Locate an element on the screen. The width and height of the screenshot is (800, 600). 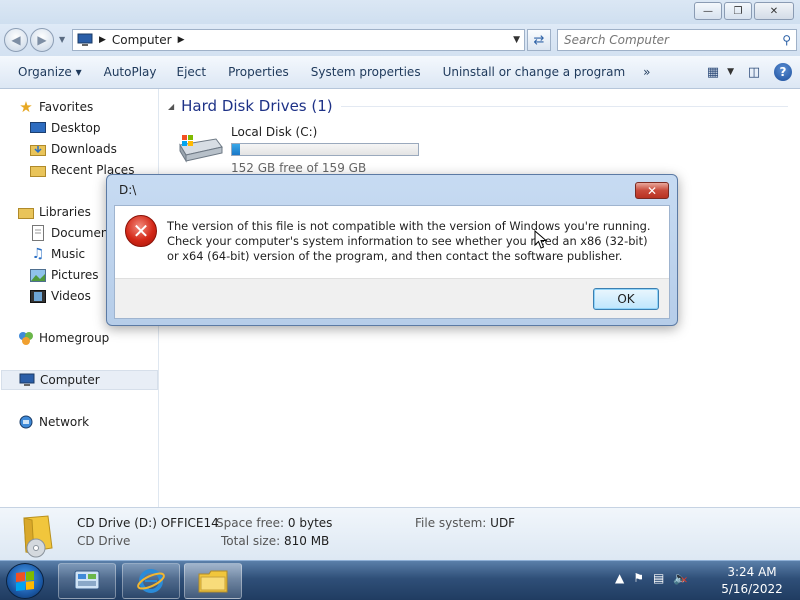
help-icon: ? is located at coordinates (783, 72).